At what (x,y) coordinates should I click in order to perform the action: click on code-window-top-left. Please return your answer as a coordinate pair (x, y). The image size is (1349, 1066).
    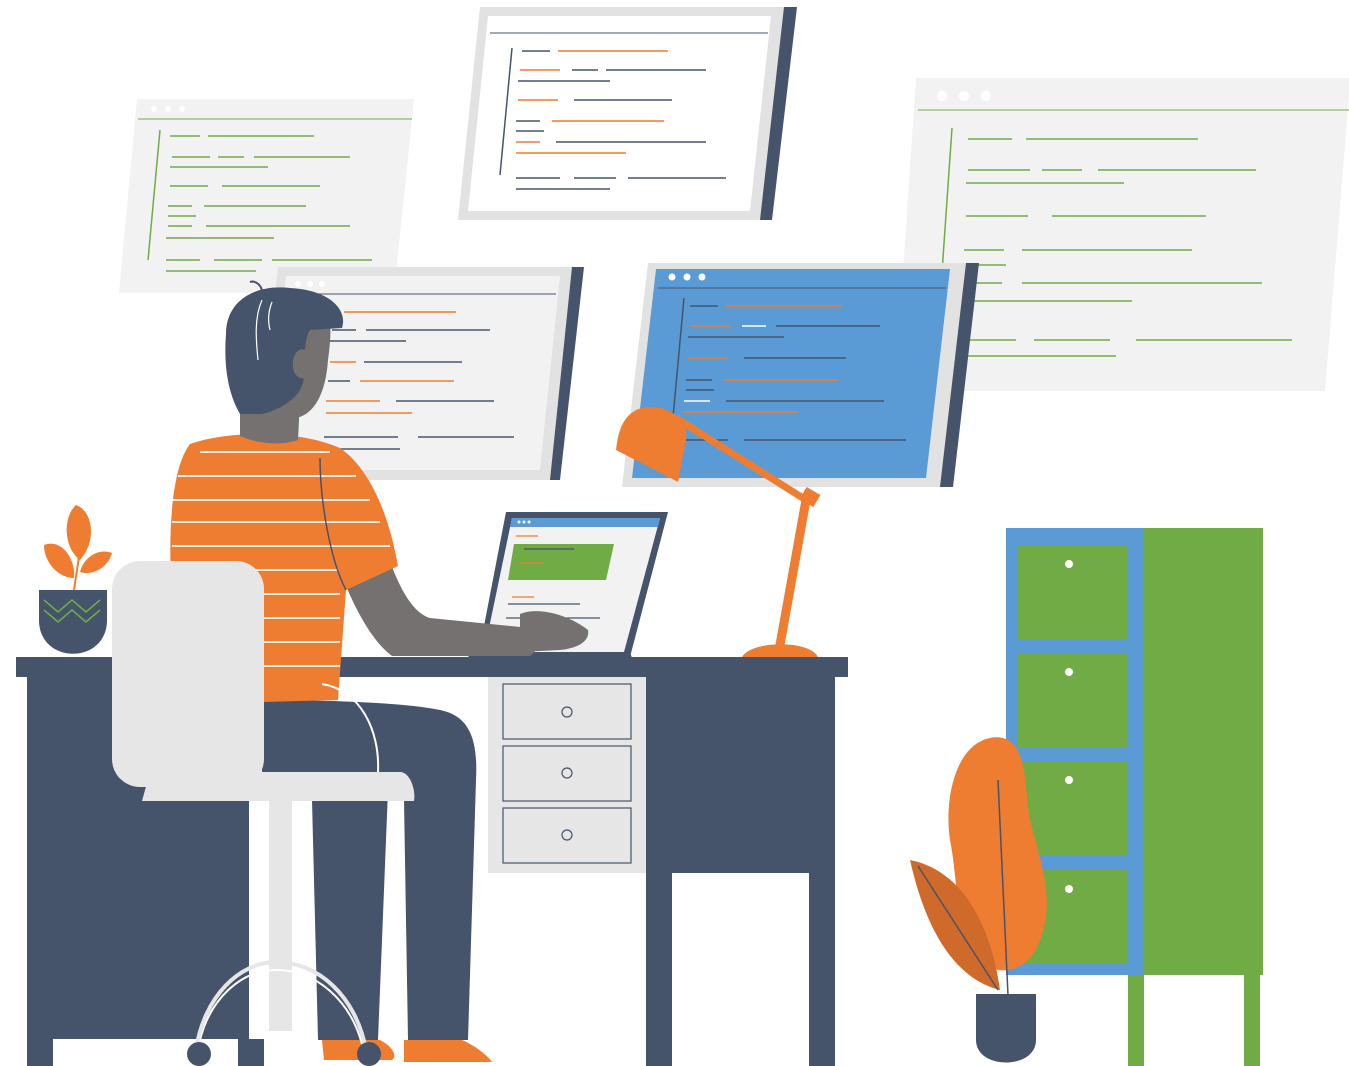
    Looking at the image, I should click on (266, 196).